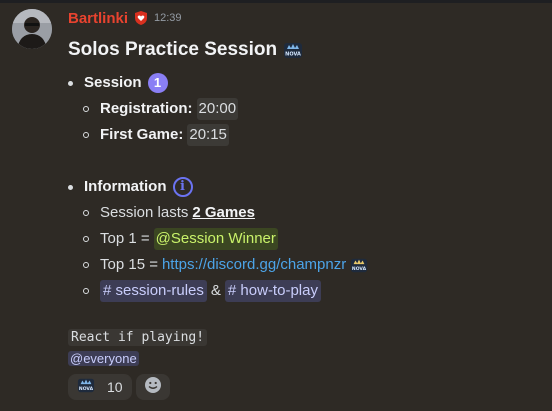 Image resolution: width=552 pixels, height=411 pixels. Describe the element at coordinates (303, 239) in the screenshot. I see `top1-row: Top 1 = @Session Winner` at that location.